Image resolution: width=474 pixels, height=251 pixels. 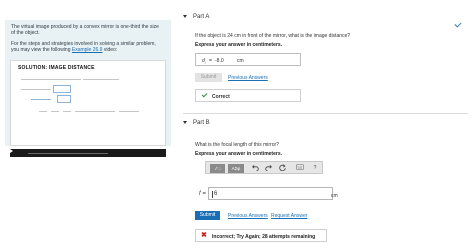 I want to click on part-b-unit: cm, so click(x=334, y=196).